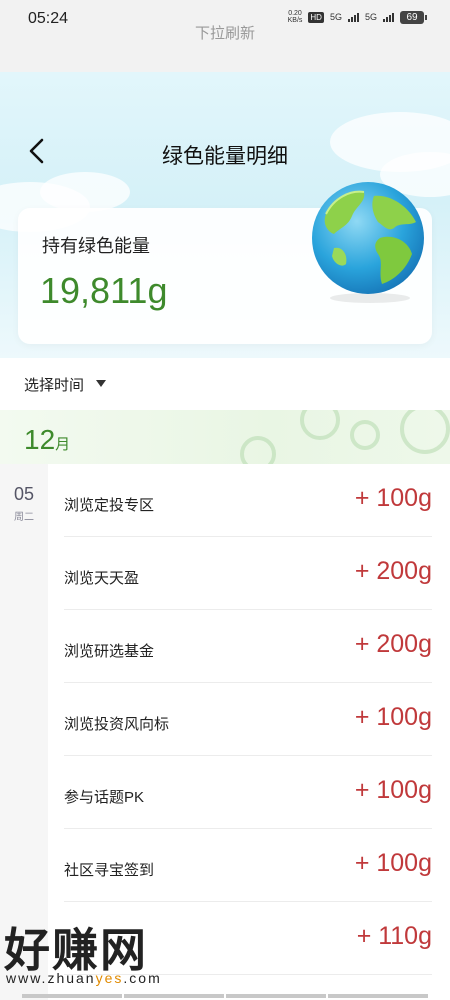 This screenshot has width=450, height=1000. I want to click on sim2-label: 5G, so click(370, 17).